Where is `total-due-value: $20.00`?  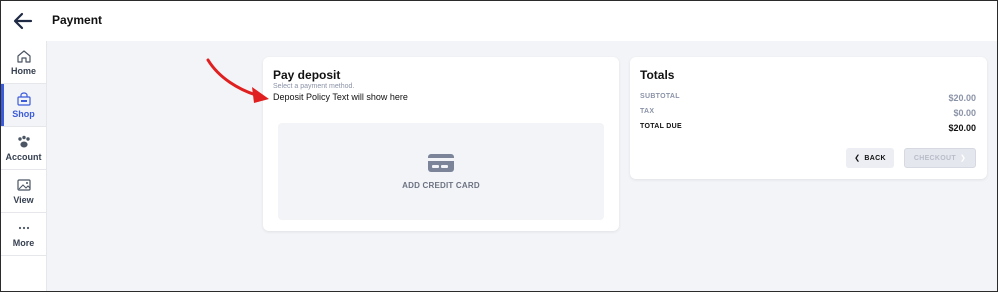 total-due-value: $20.00 is located at coordinates (962, 128).